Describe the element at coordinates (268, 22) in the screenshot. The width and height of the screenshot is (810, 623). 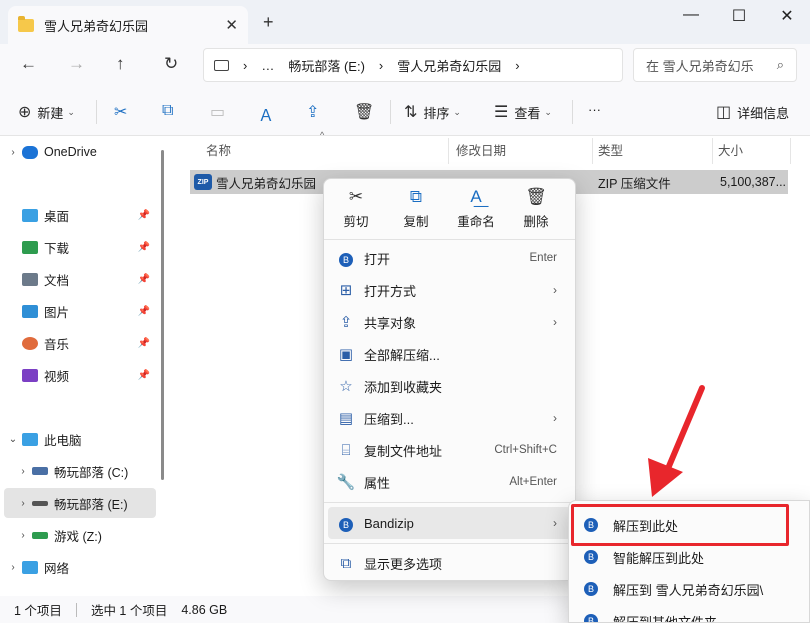
I see `new-tab-button: +` at that location.